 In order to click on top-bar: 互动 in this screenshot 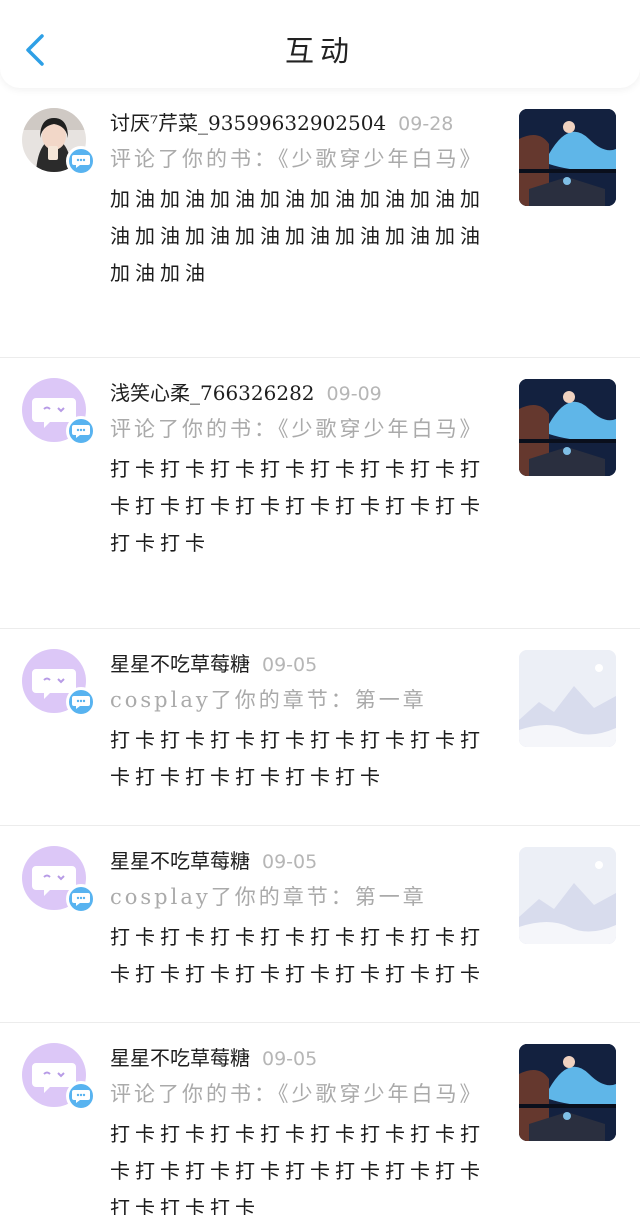, I will do `click(320, 44)`.